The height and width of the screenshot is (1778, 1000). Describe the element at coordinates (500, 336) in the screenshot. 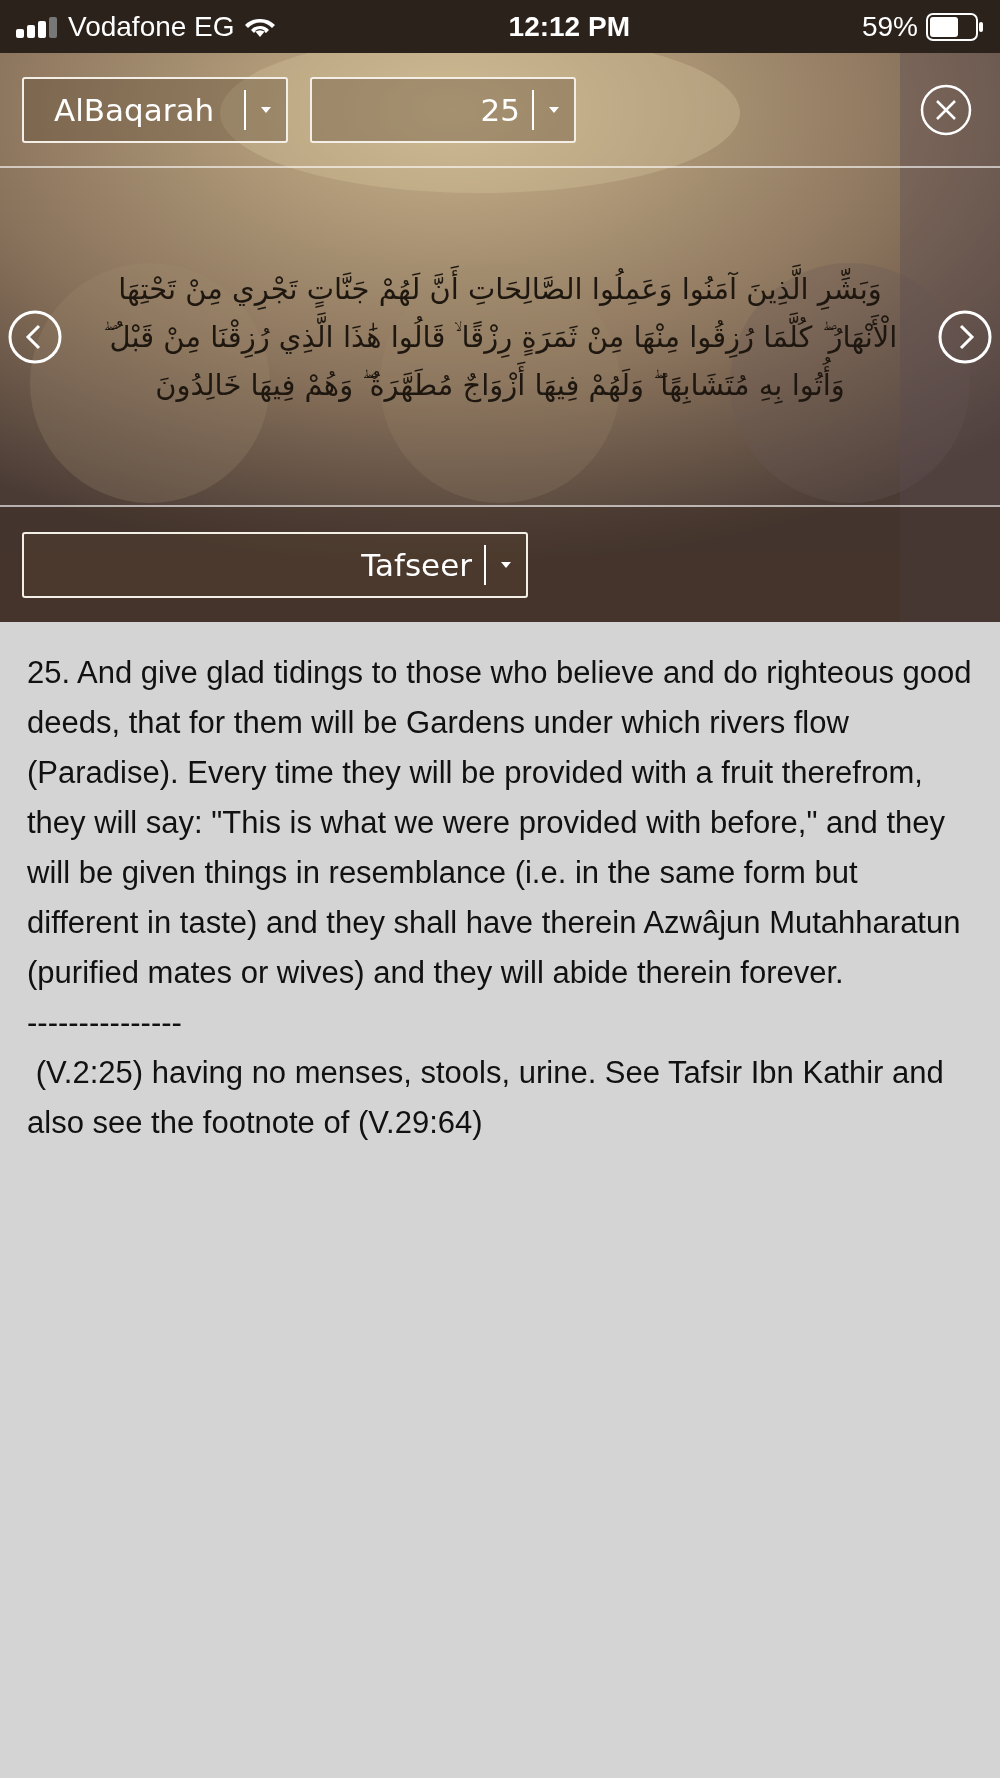

I see `arabic-verse: وَبَشِّرِ الَّذِينَ آمَنُوا وَعَمِلُوا الصَّالِحَاتِ أَنَّ لَهُمْ جَنَّاتٍ تَجْرِي مِنْ تَحْتِهَا الْأَنْهَارُ ۖ كُلَّمَا رُزِقُوا مِنْهَا مِنْ ثَمَرَةٍ رِزْقًا ۙ قَالُوا هَٰذَا الَّذِي رُزِقْنَا مِنْ قَبْلُ ۖ وَأُتُوا بِهِ مُتَشَابِهًا ۖ وَلَهُمْ فِيهَا أَزْوَاجٌ مُطَهَّرَةٌ ۖ وَهُمْ فِيهَا خَالِدُونَ` at that location.